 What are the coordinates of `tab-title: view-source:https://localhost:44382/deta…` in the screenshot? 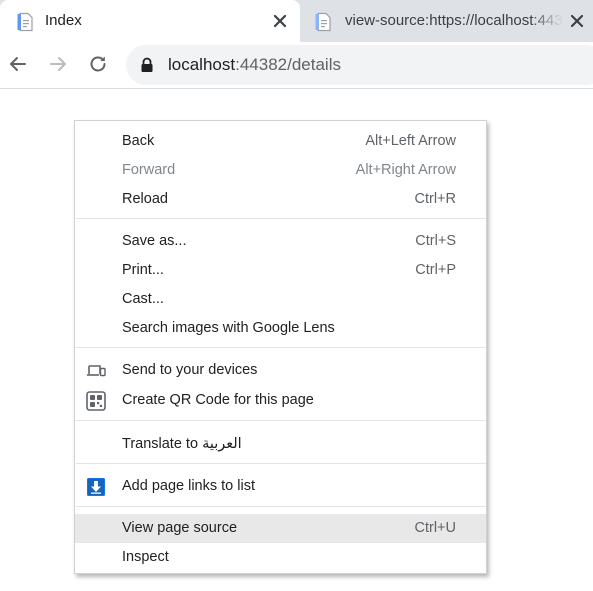 It's located at (454, 20).